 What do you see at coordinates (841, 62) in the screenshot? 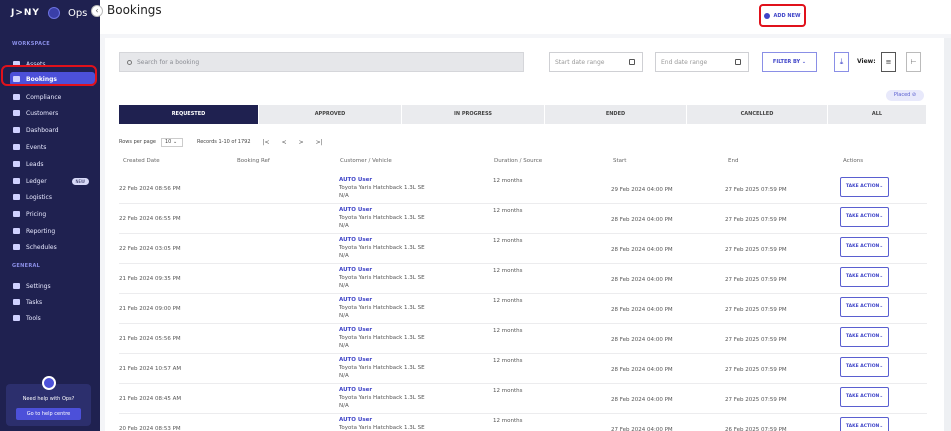
I see `download-button: ⤓` at bounding box center [841, 62].